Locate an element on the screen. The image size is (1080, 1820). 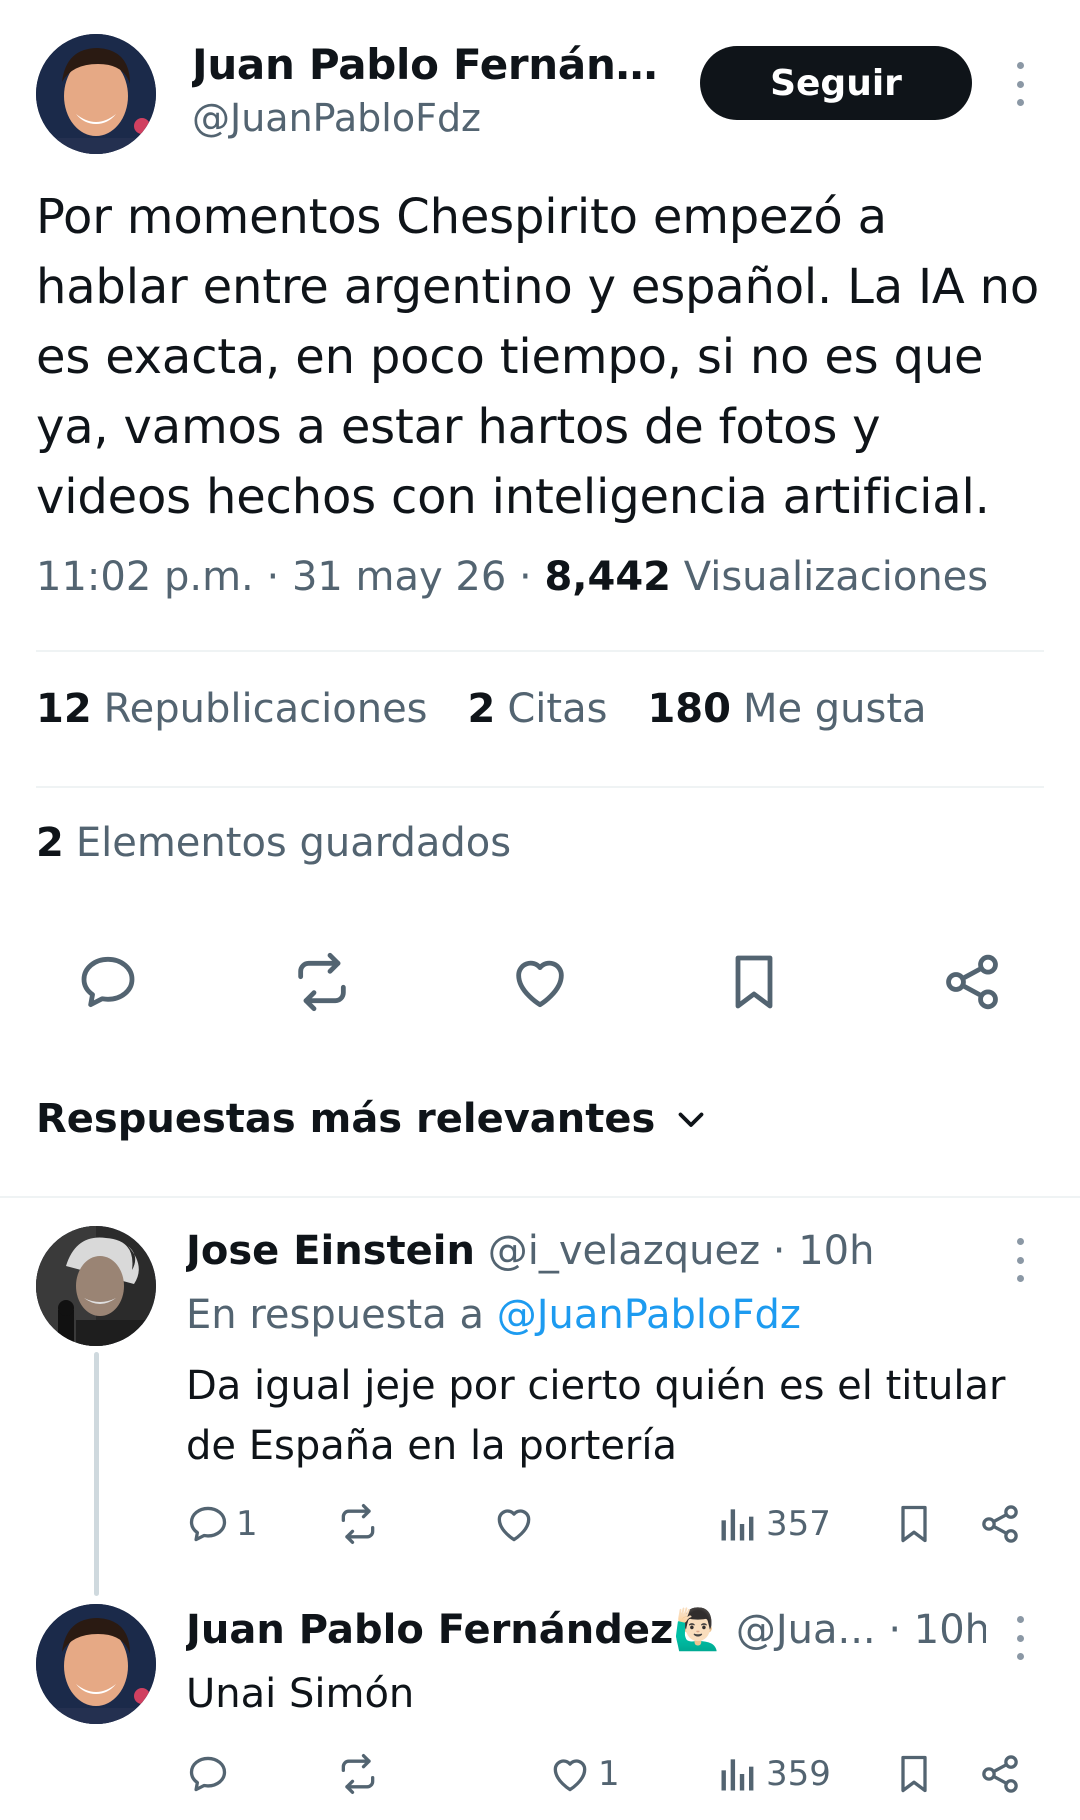
reply-action-bar: 1 359 is located at coordinates (616, 1774).